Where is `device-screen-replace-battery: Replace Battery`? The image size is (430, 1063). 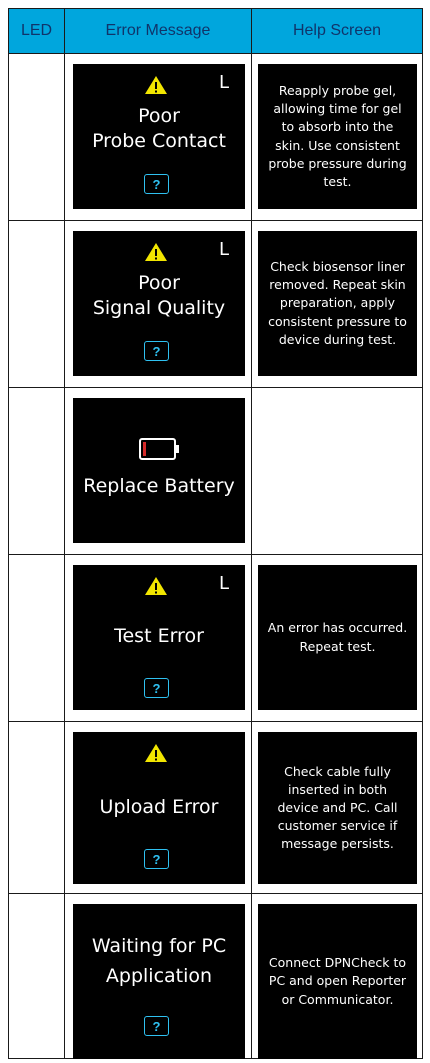 device-screen-replace-battery: Replace Battery is located at coordinates (159, 470).